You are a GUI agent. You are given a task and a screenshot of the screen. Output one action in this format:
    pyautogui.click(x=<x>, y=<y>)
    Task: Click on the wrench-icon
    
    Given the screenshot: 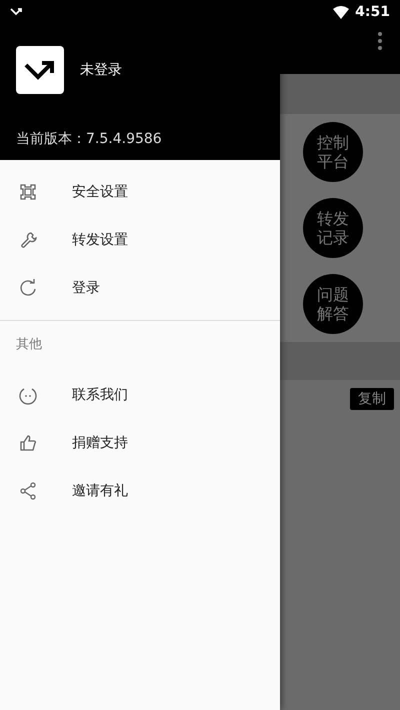 What is the action you would take?
    pyautogui.click(x=28, y=240)
    